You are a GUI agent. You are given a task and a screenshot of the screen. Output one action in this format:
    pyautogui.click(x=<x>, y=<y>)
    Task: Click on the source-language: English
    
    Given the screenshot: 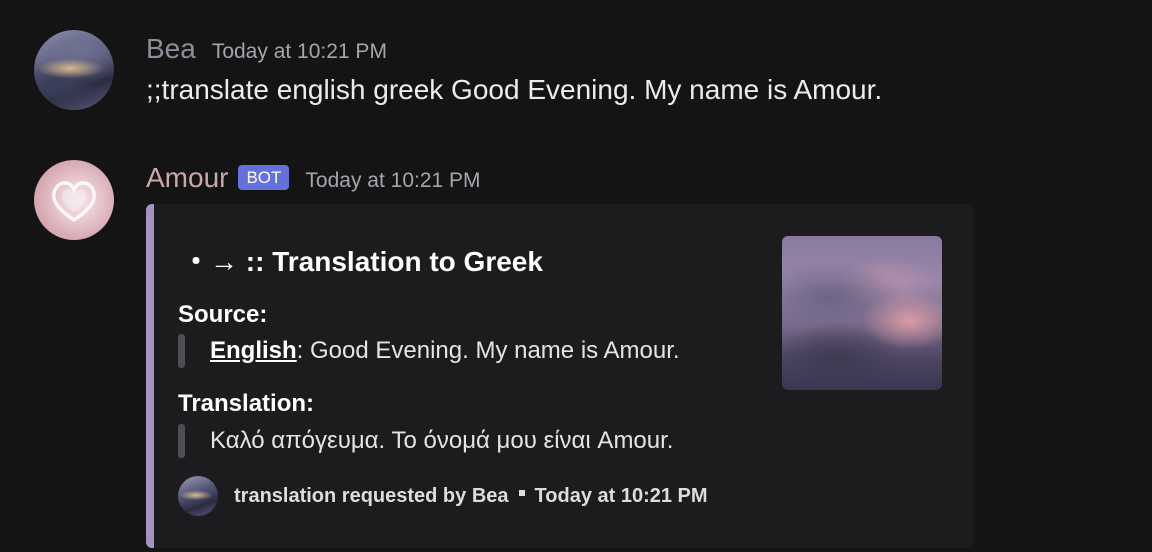 What is the action you would take?
    pyautogui.click(x=253, y=350)
    